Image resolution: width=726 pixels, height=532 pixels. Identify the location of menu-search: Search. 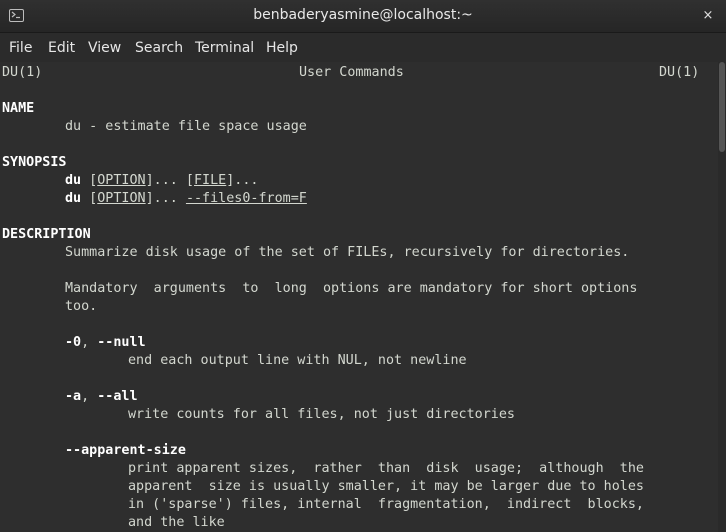
(159, 48).